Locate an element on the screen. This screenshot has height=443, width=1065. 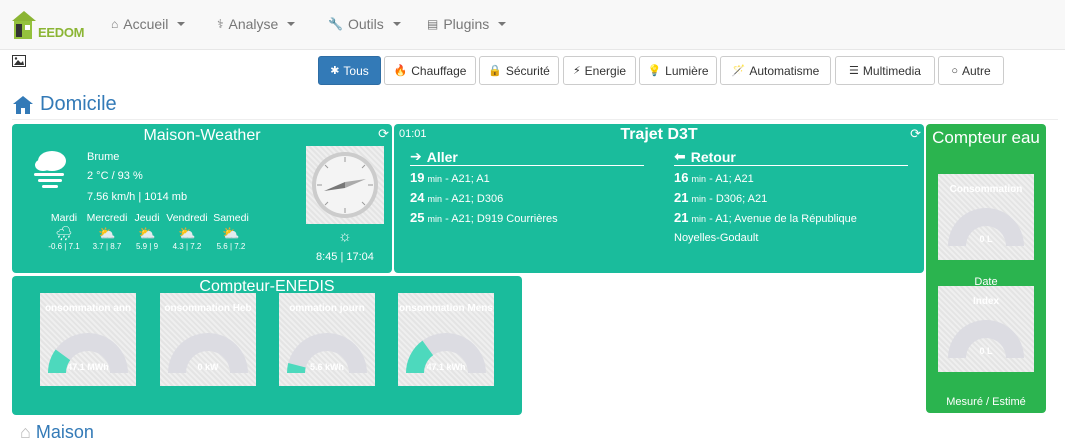
route-minutes: 24 is located at coordinates (417, 197).